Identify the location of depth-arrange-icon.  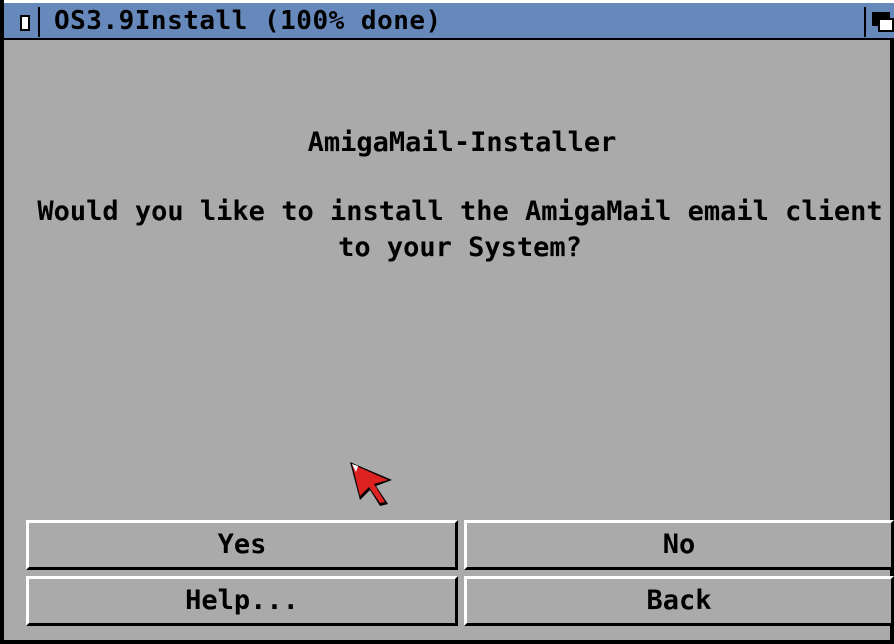
(879, 22).